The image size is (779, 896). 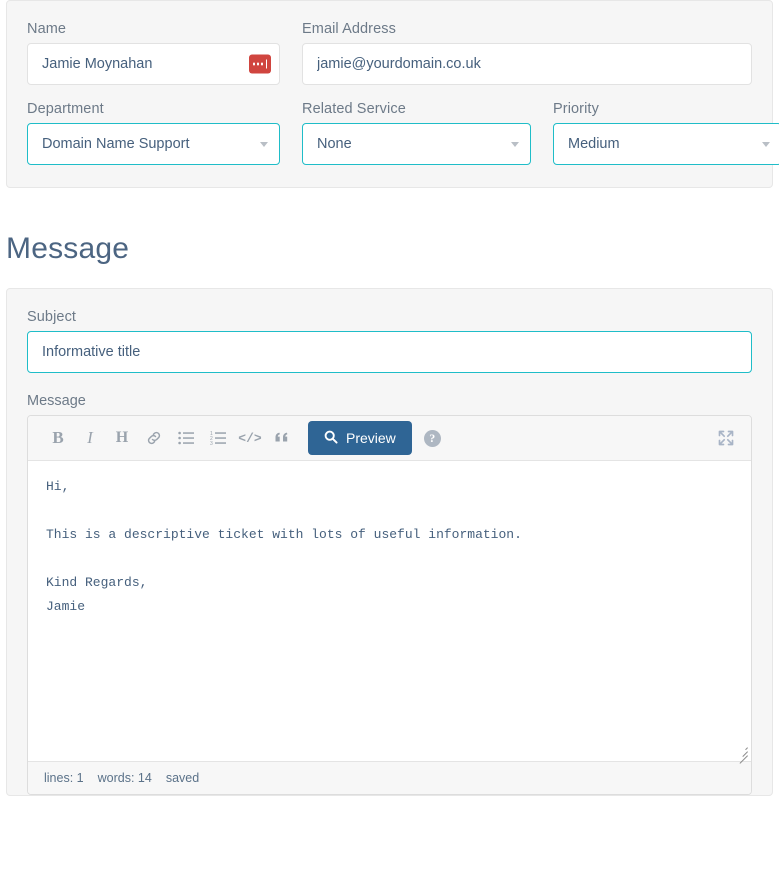 I want to click on editor-toolbar: B I H 1 2 3 </> Preview ?, so click(x=389, y=438).